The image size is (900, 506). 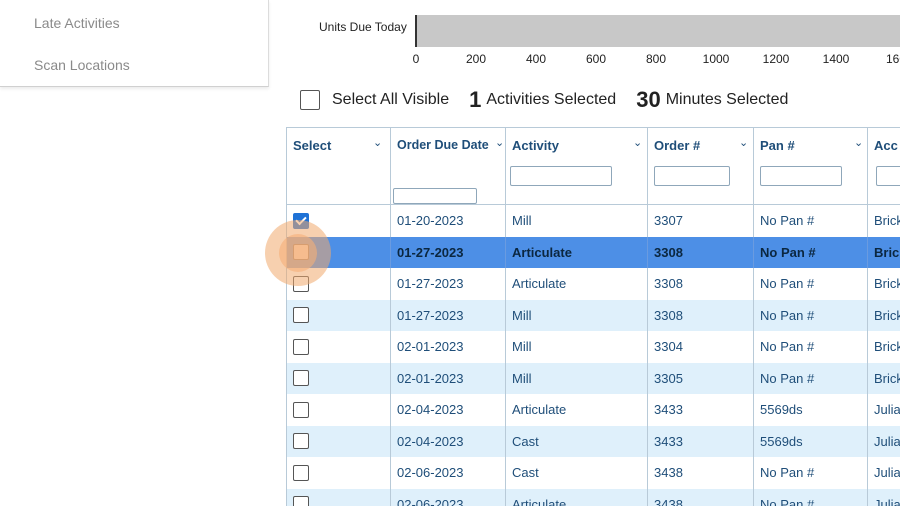 I want to click on table-row: 02-01-2023Mill3305No Pan #Brick, so click(x=593, y=379).